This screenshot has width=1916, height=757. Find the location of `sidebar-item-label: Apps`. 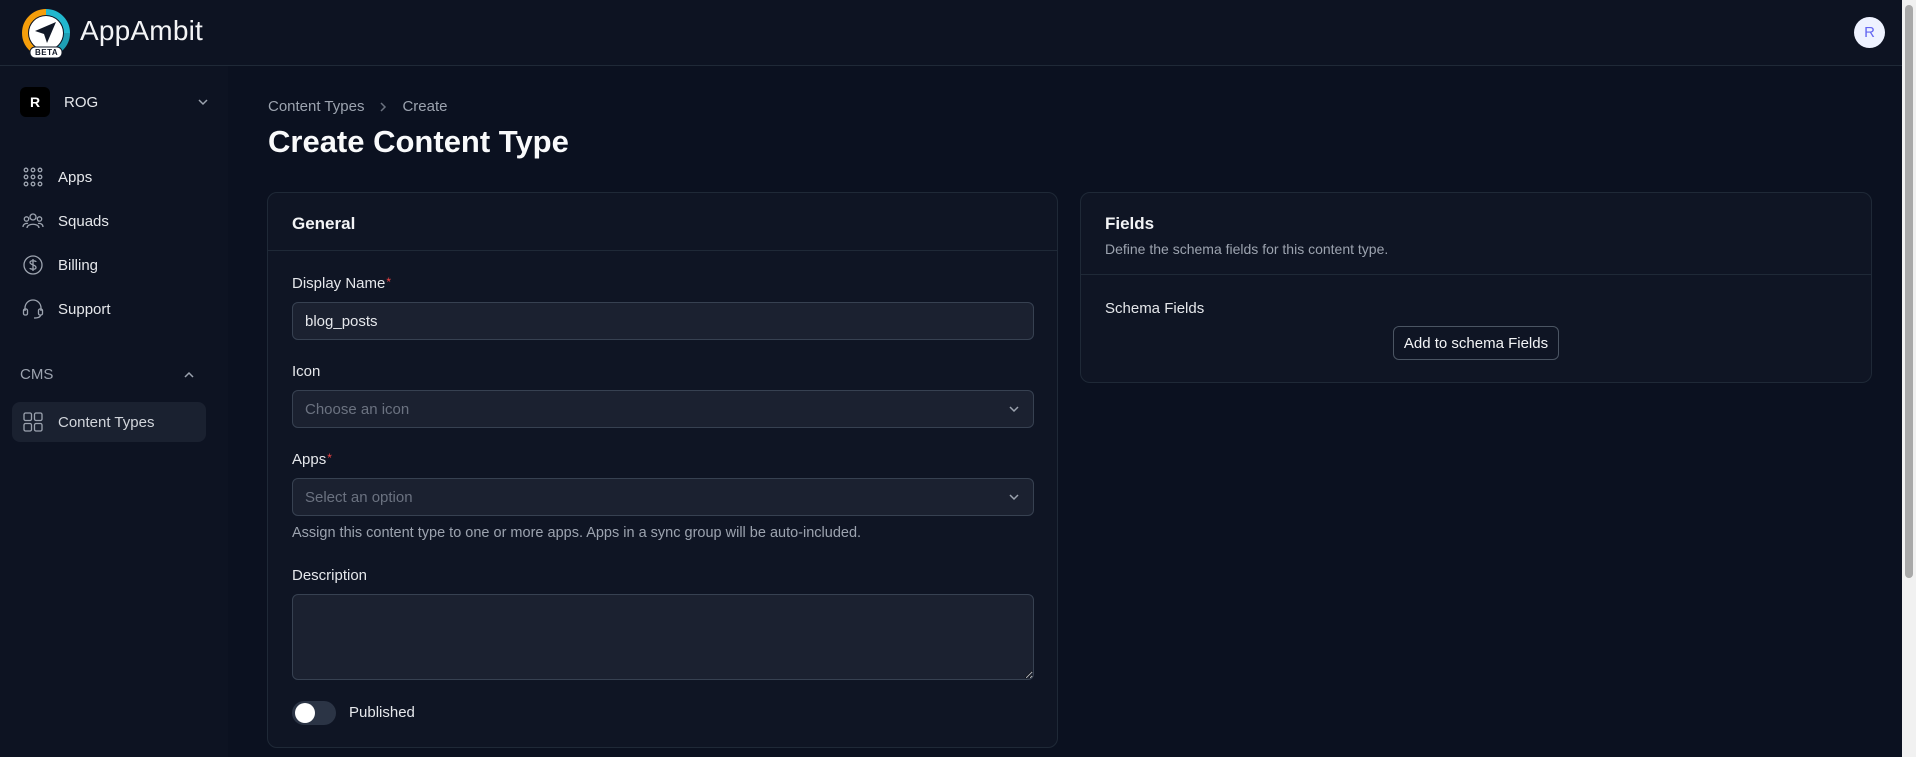

sidebar-item-label: Apps is located at coordinates (75, 177).